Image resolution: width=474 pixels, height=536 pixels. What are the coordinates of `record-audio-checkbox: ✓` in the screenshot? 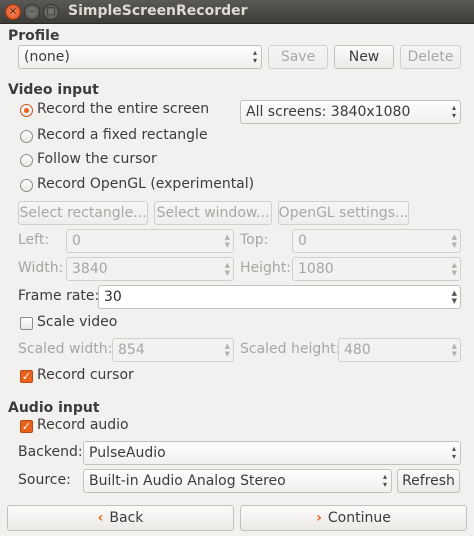 It's located at (26, 426).